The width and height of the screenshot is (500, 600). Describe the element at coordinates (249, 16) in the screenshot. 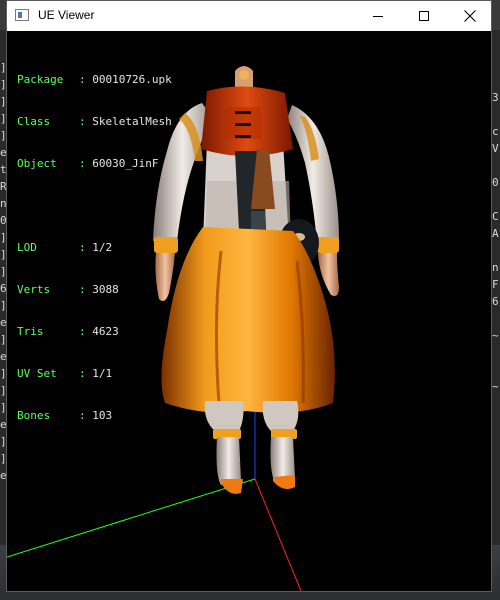

I see `title-bar: UE Viewer` at that location.